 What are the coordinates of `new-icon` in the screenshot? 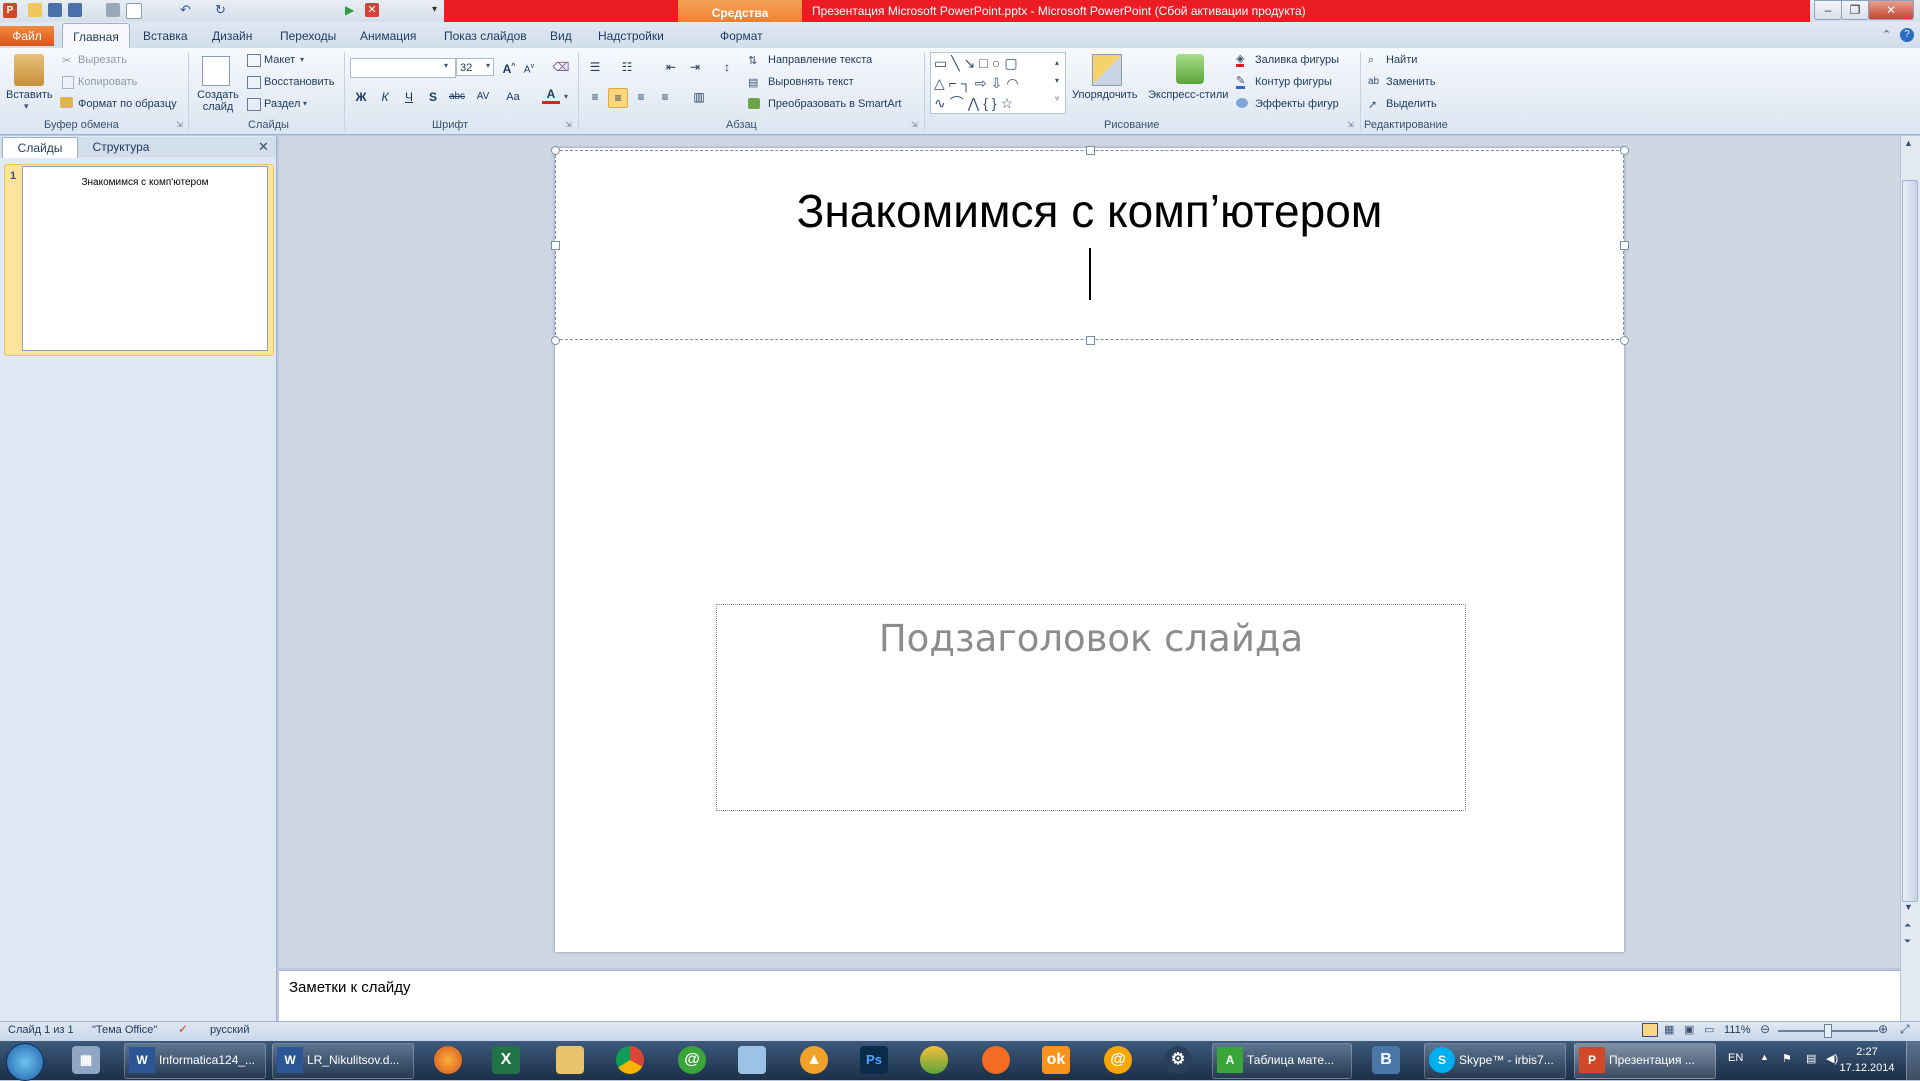 It's located at (134, 11).